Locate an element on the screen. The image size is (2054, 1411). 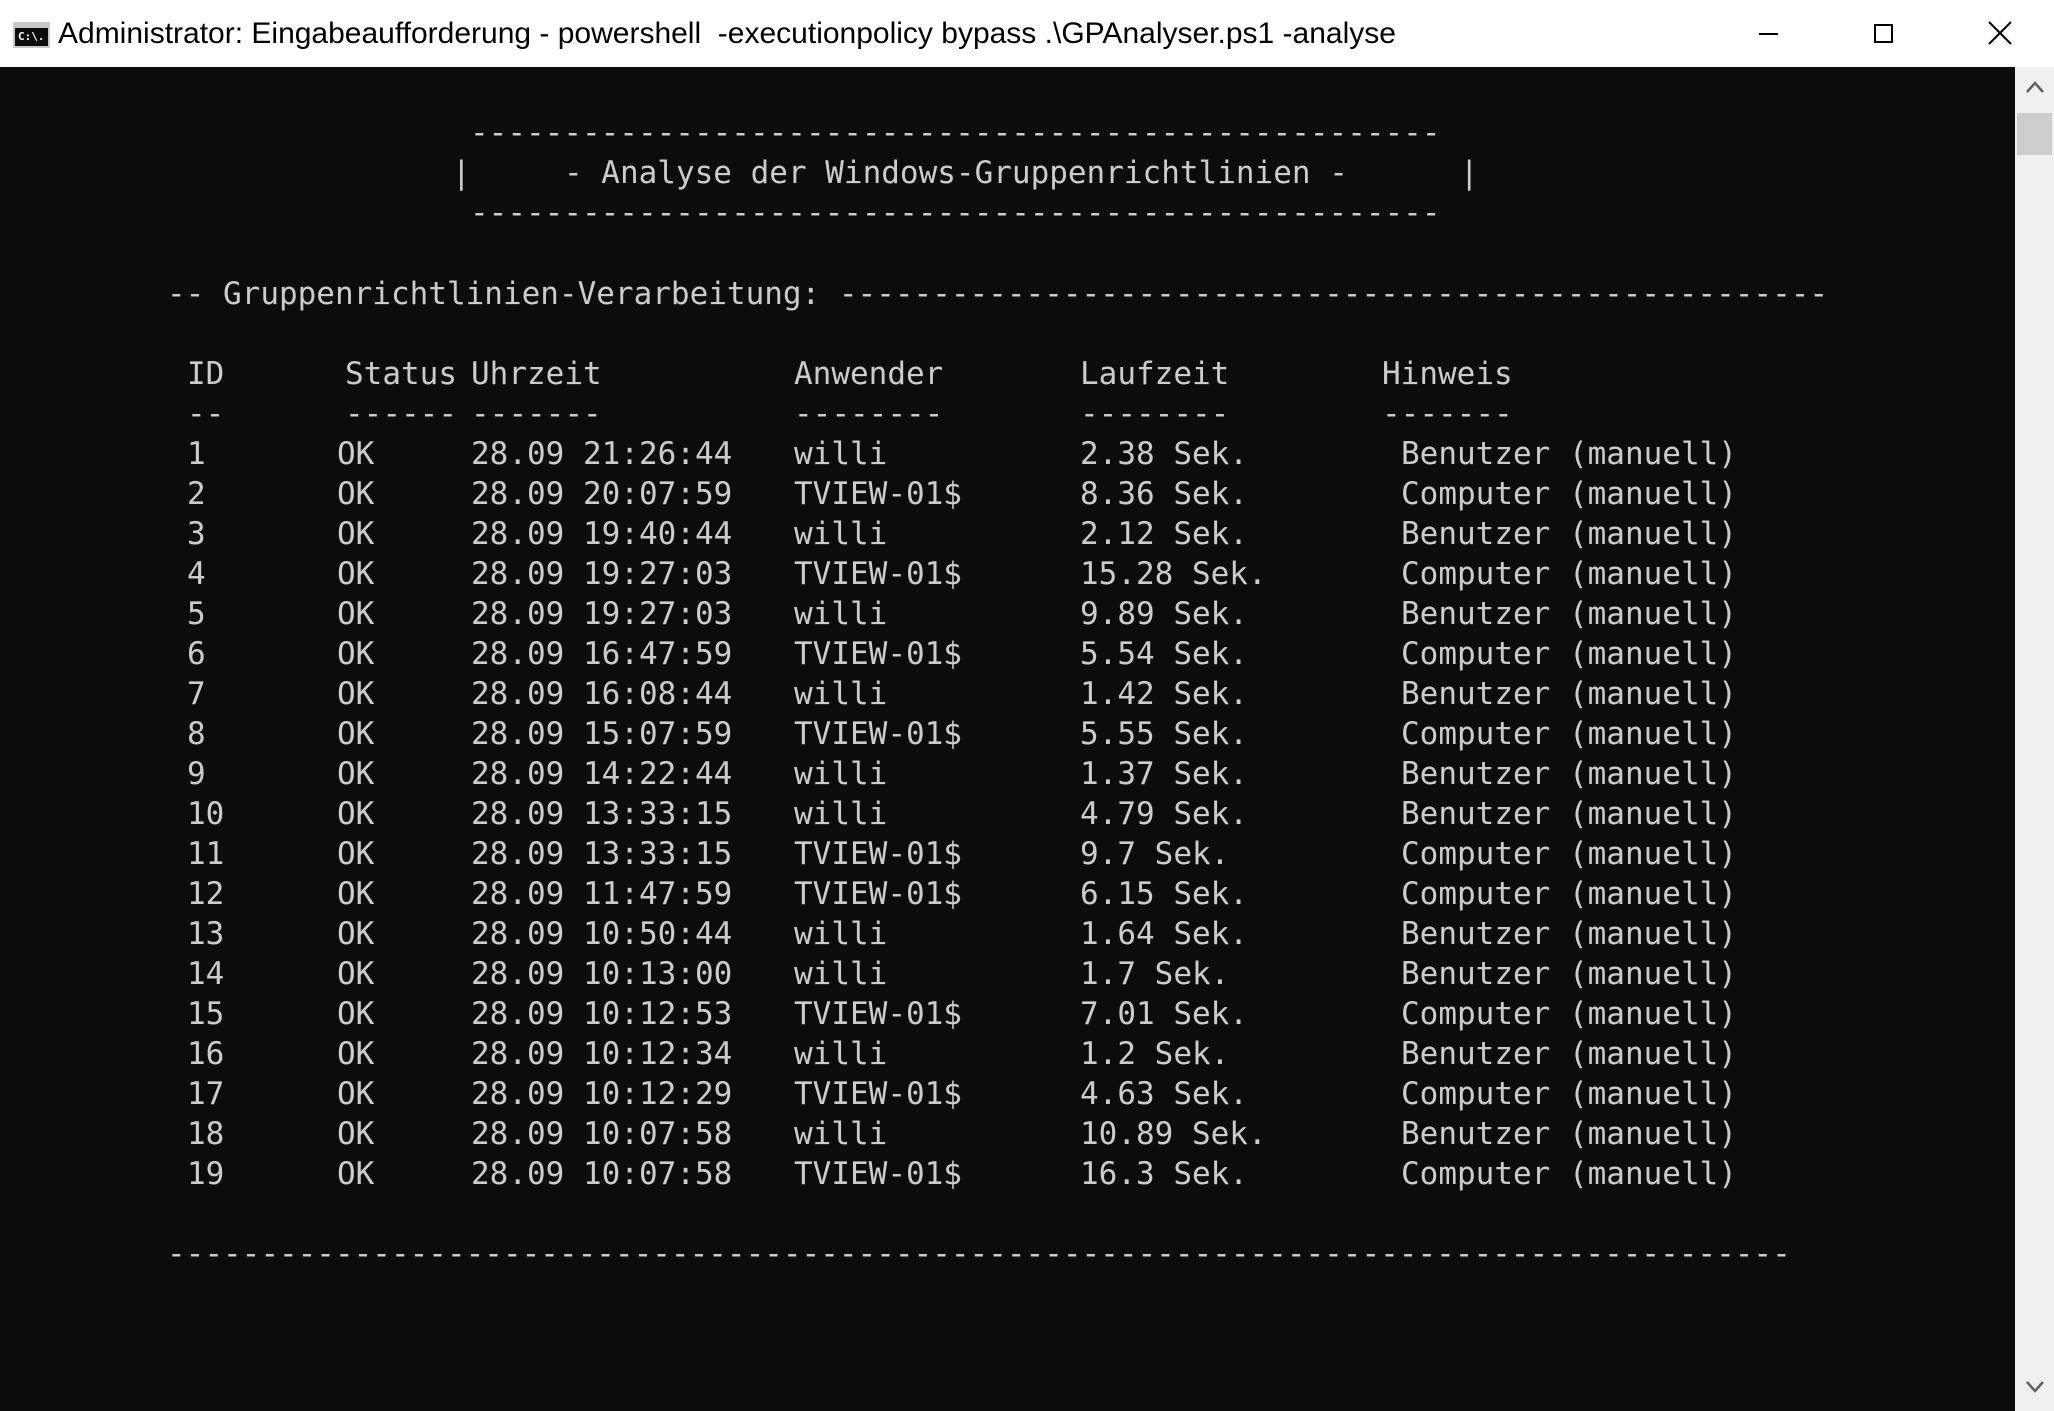
maximize-button is located at coordinates (1884, 33).